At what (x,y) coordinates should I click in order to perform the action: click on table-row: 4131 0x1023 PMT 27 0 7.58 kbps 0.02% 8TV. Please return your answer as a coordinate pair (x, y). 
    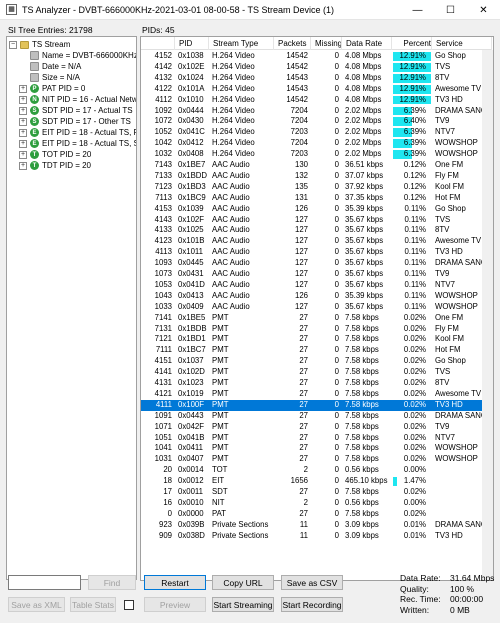
    Looking at the image, I should click on (316, 383).